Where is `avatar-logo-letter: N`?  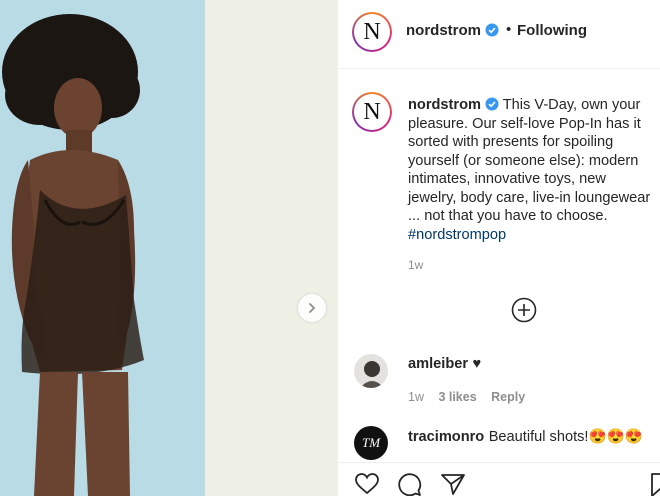 avatar-logo-letter: N is located at coordinates (372, 31).